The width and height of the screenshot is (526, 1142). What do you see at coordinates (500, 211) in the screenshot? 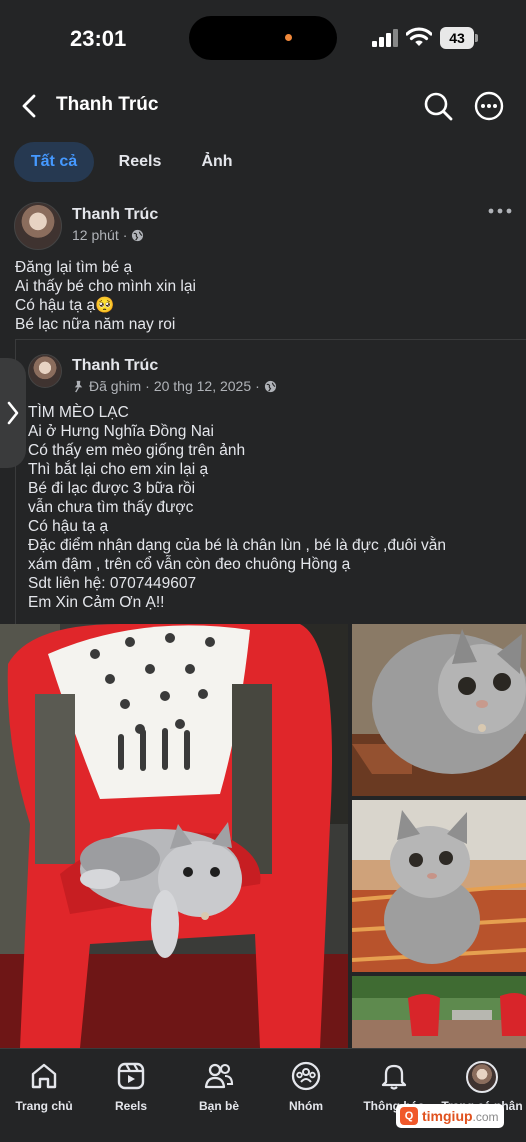
I see `post-more-icon` at bounding box center [500, 211].